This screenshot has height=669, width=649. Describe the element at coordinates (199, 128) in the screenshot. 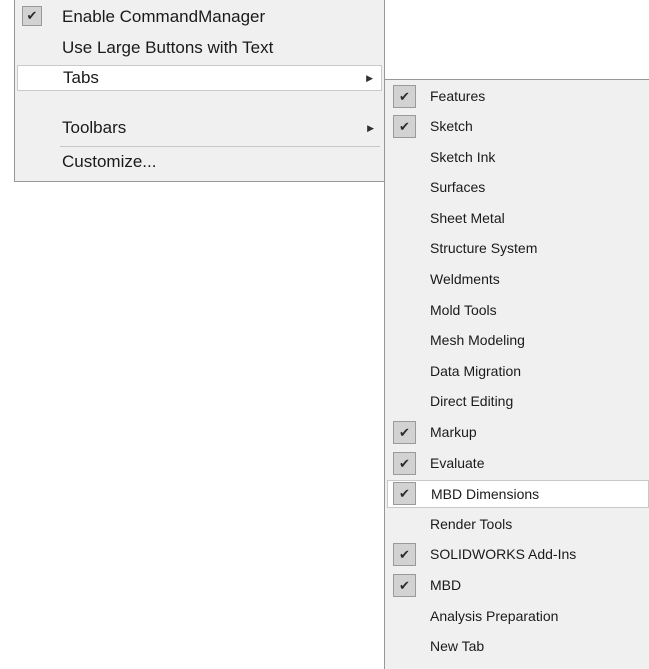

I see `menu-item-toolbars: Toolbars ▶` at that location.